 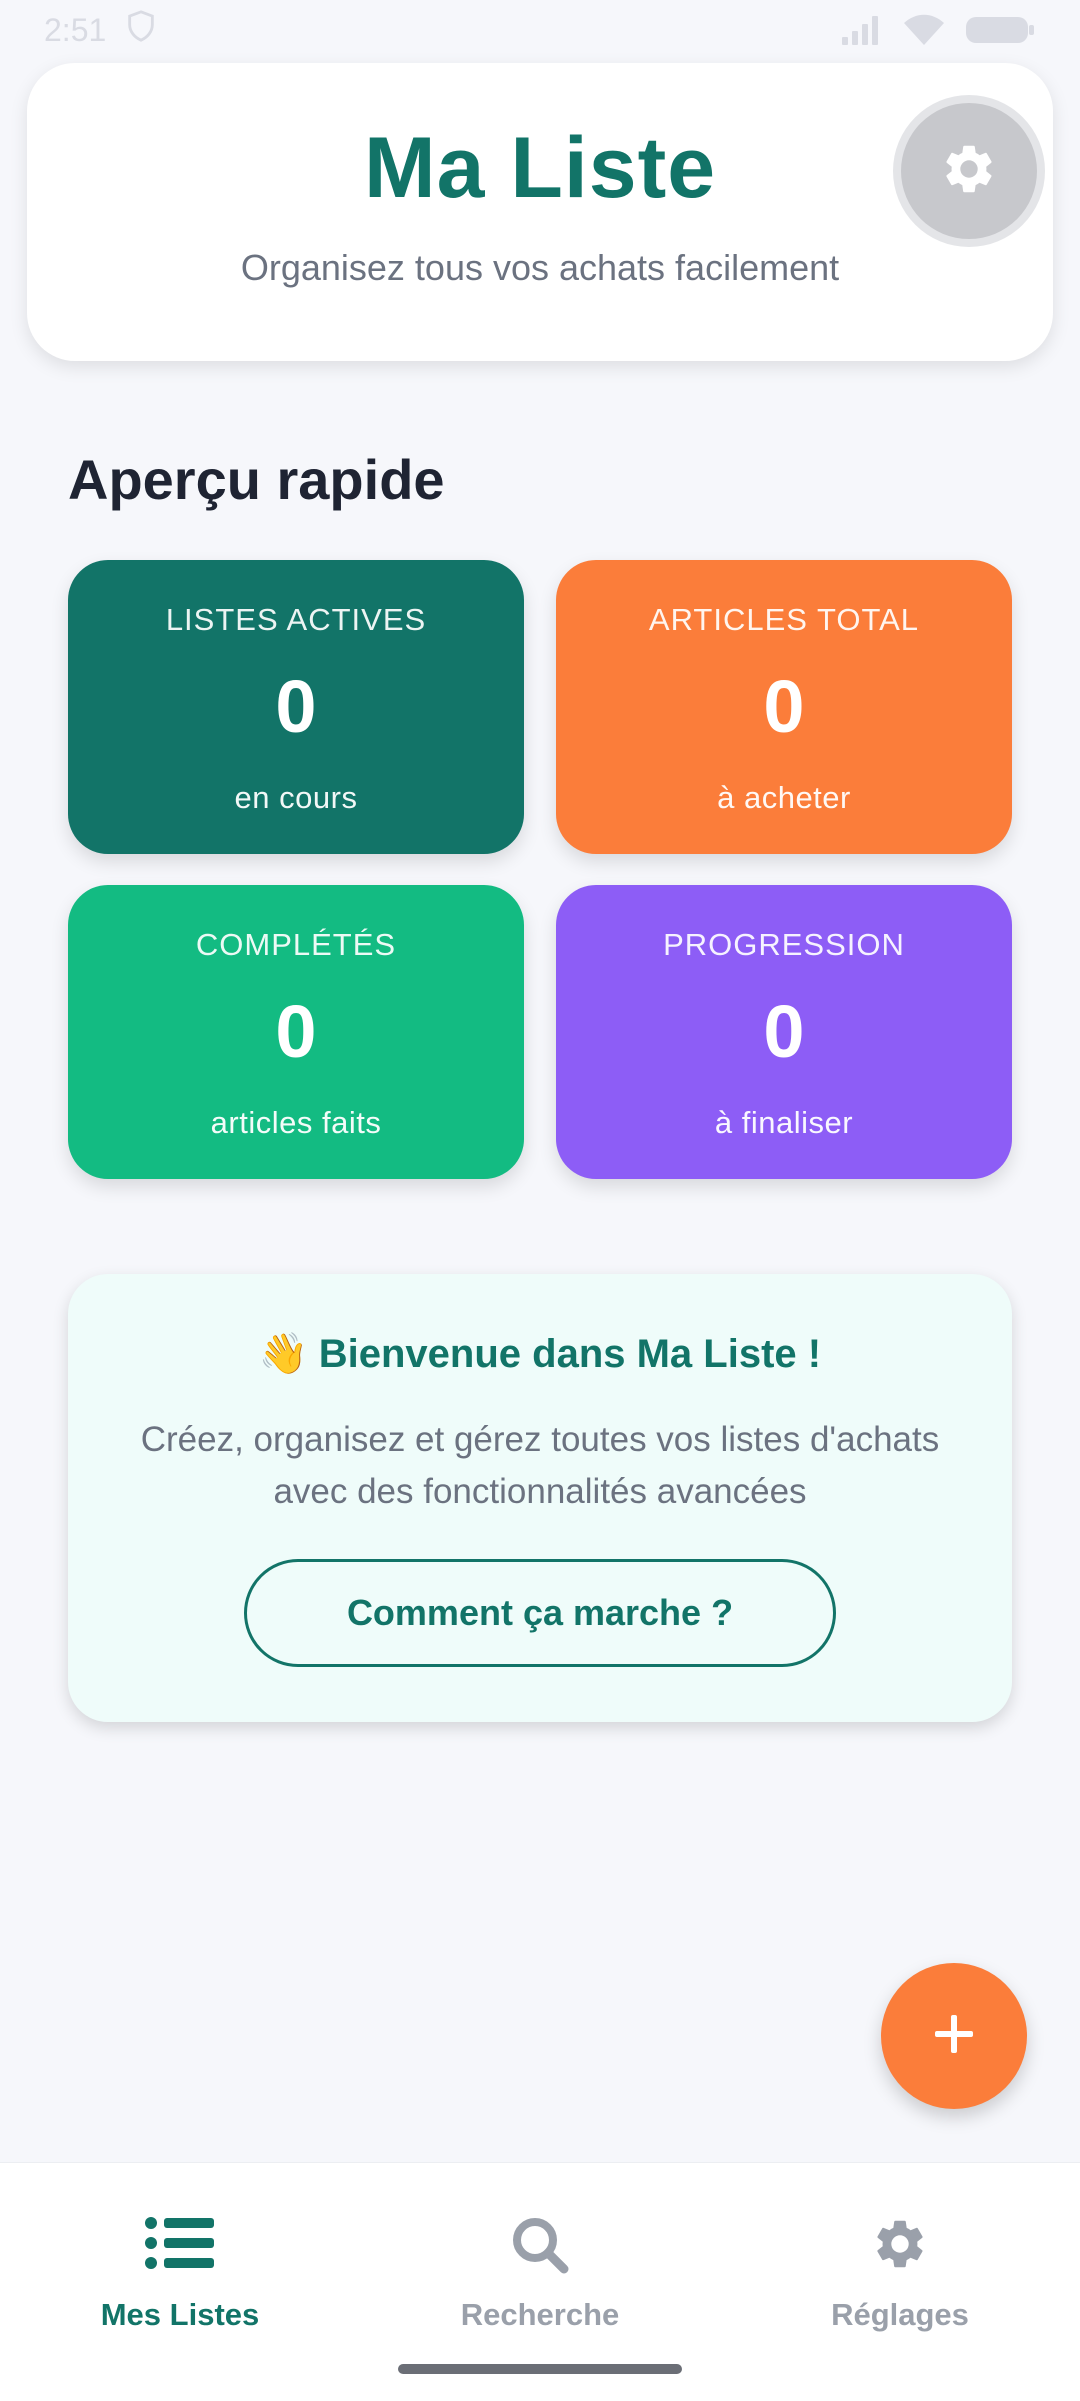 I want to click on shield-icon, so click(x=141, y=30).